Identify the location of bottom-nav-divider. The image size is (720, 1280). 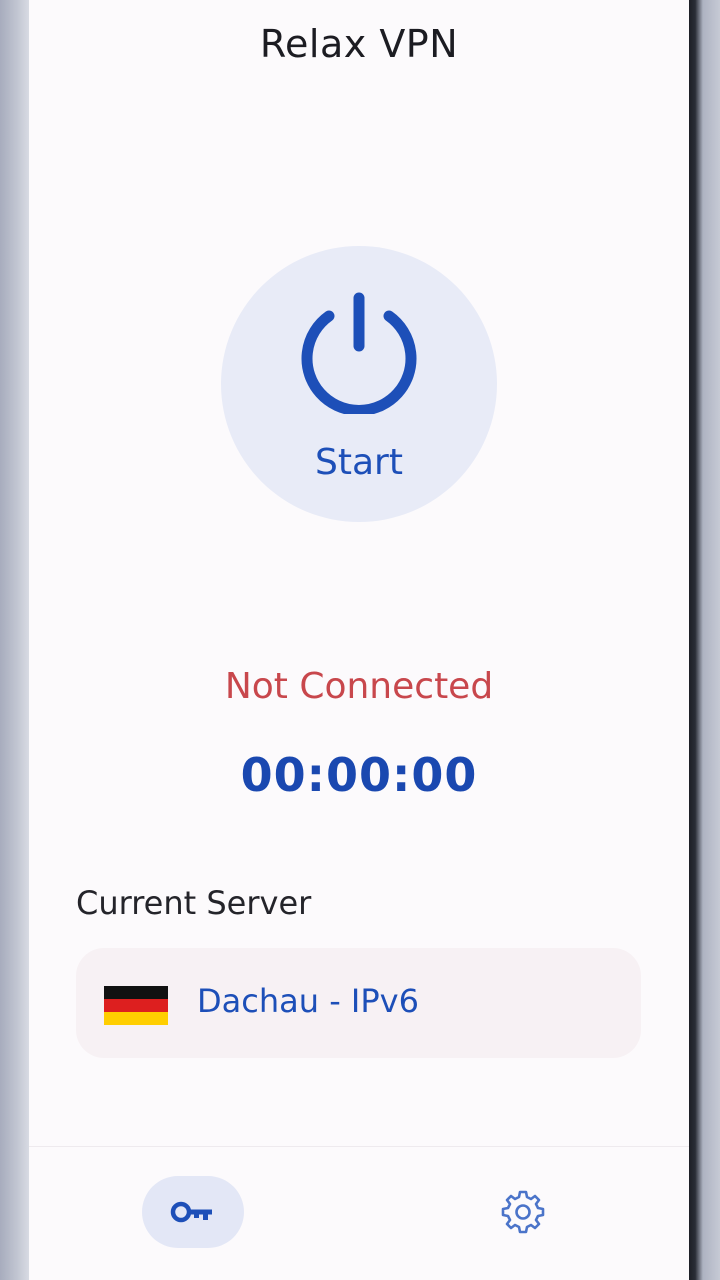
(359, 1146).